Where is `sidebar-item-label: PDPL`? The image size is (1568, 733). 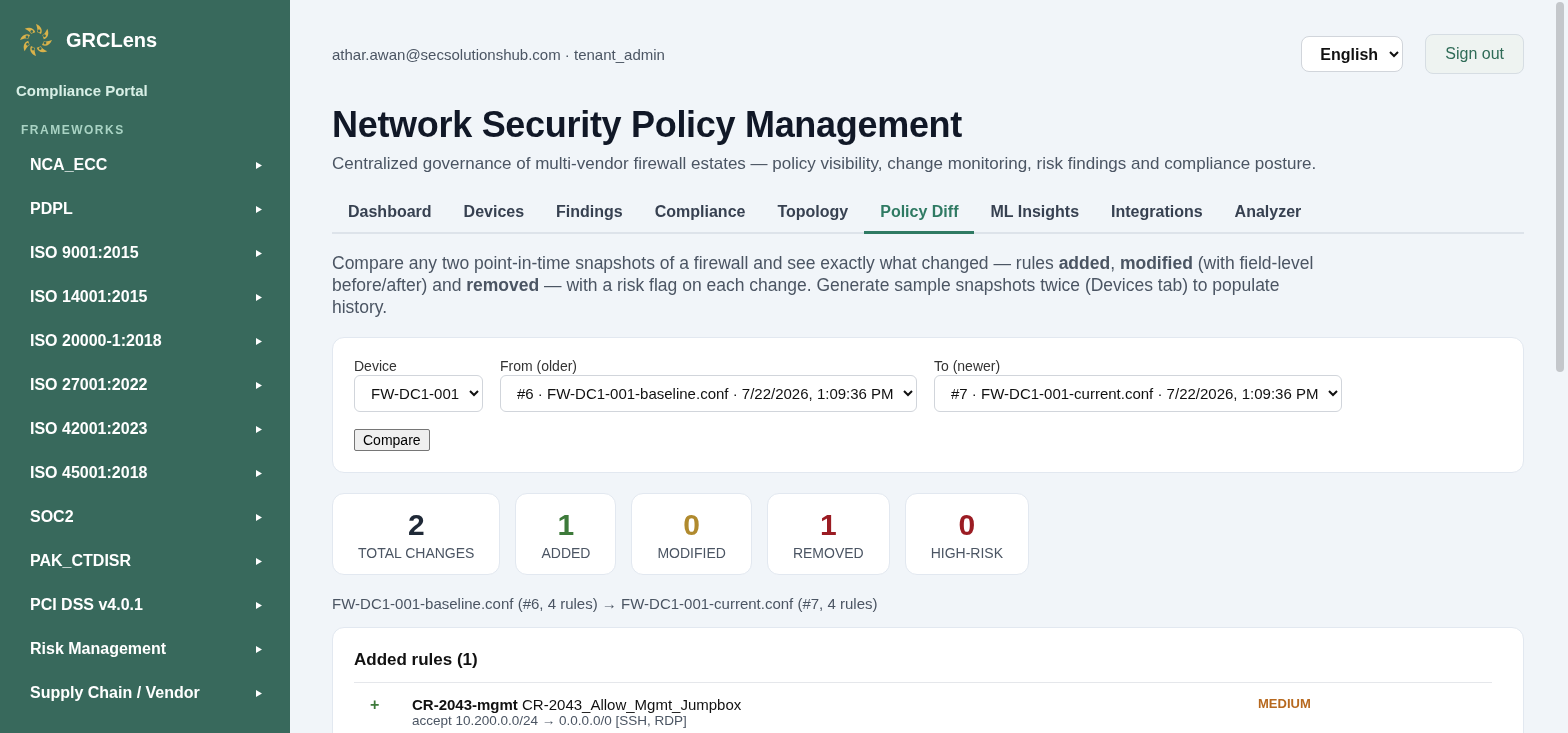 sidebar-item-label: PDPL is located at coordinates (51, 209).